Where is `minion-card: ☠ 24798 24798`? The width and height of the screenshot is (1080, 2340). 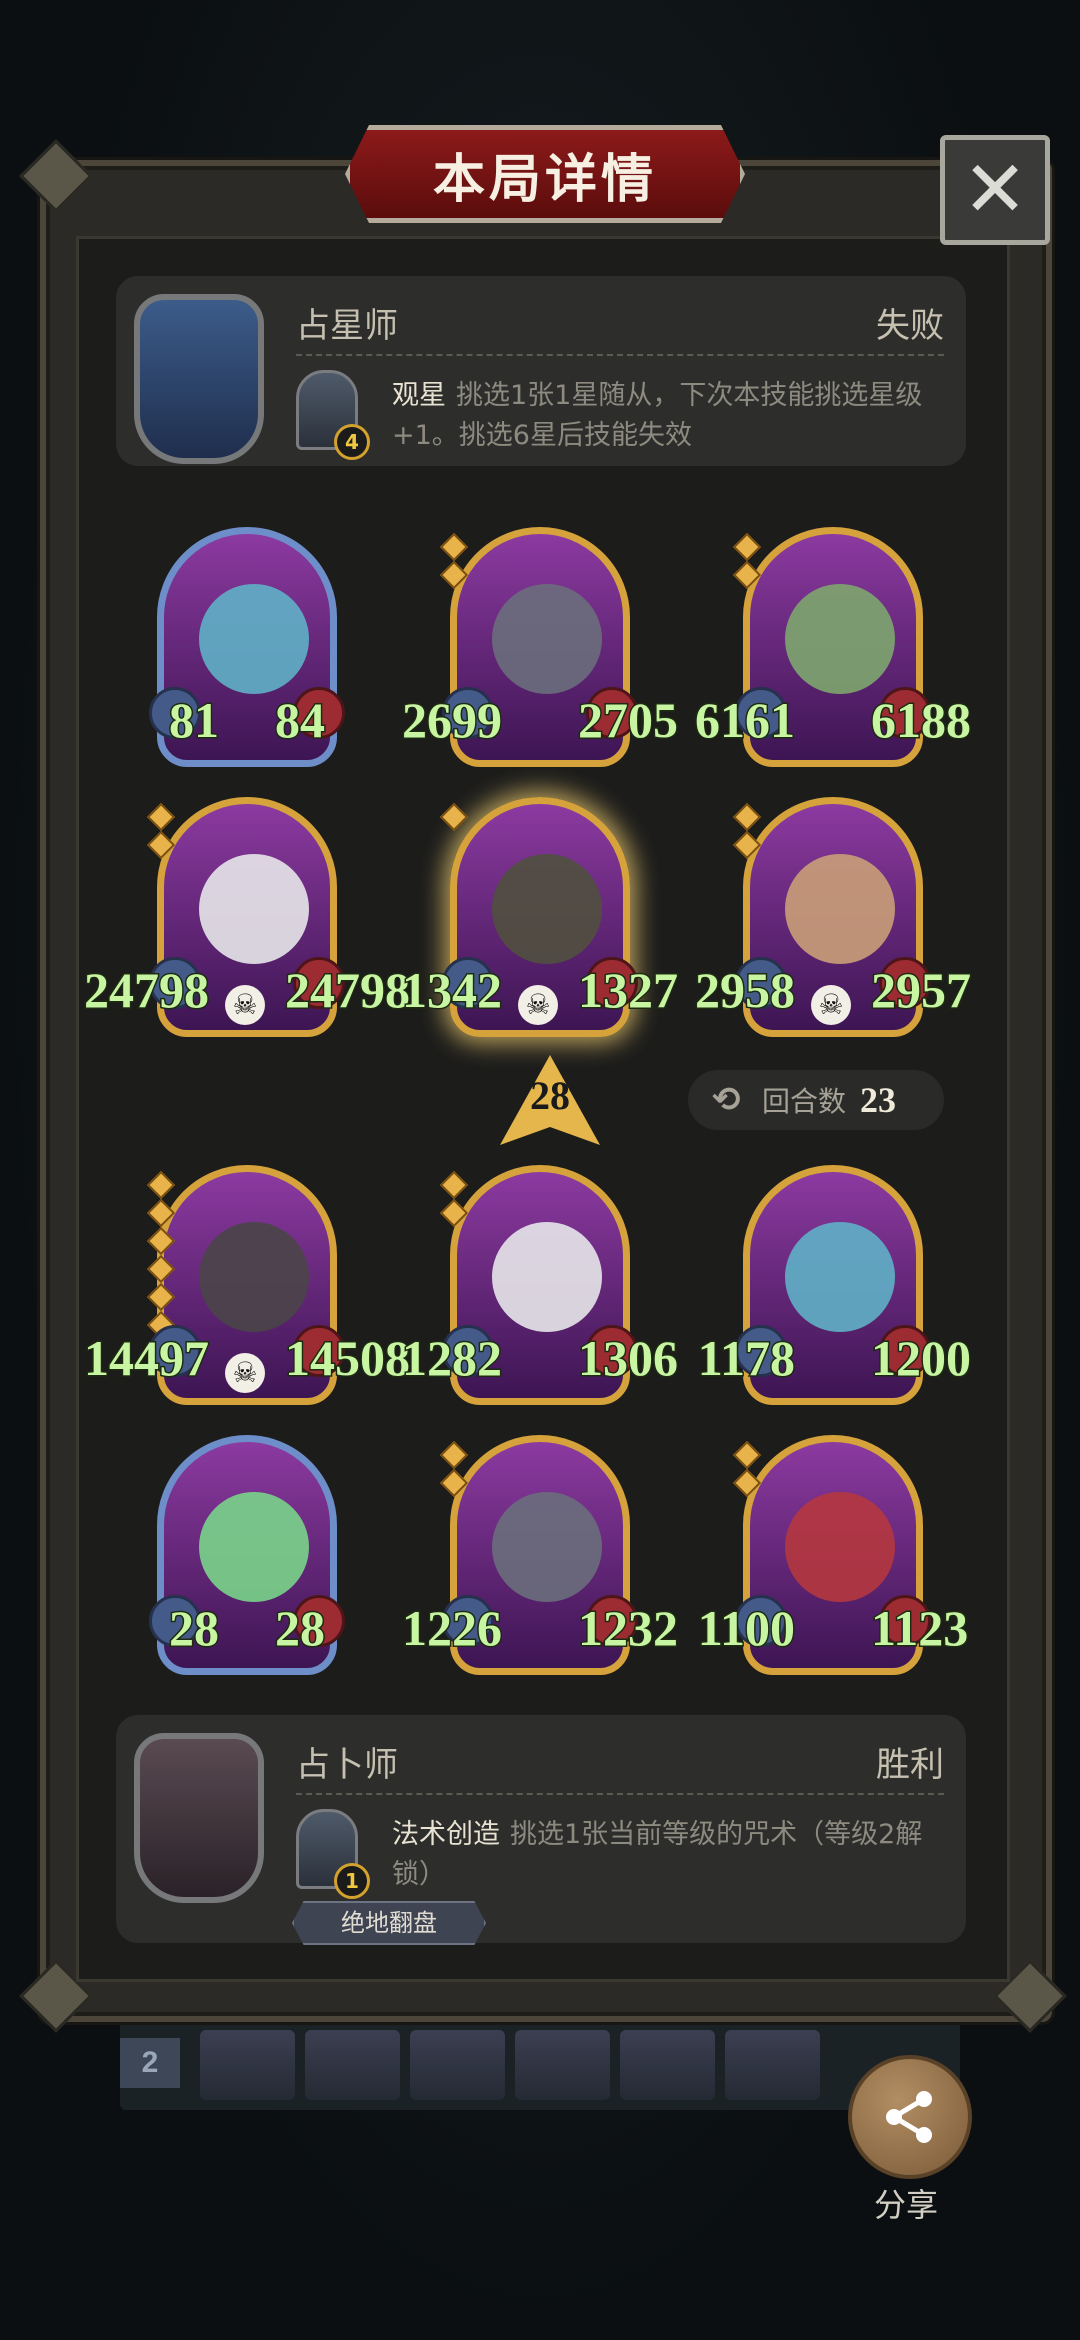
minion-card: ☠ 24798 24798 is located at coordinates (247, 917).